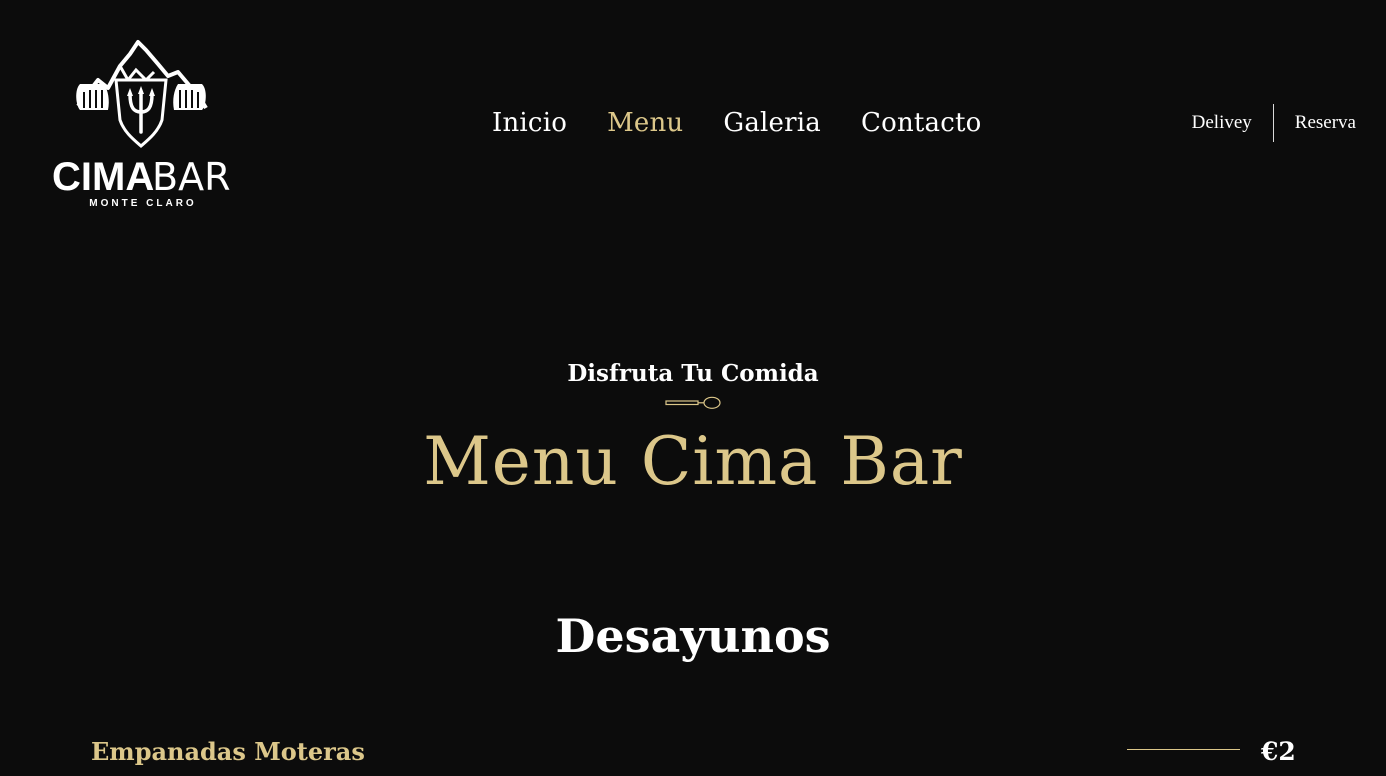  I want to click on brand-tagline: MONTE CLARO, so click(142, 203).